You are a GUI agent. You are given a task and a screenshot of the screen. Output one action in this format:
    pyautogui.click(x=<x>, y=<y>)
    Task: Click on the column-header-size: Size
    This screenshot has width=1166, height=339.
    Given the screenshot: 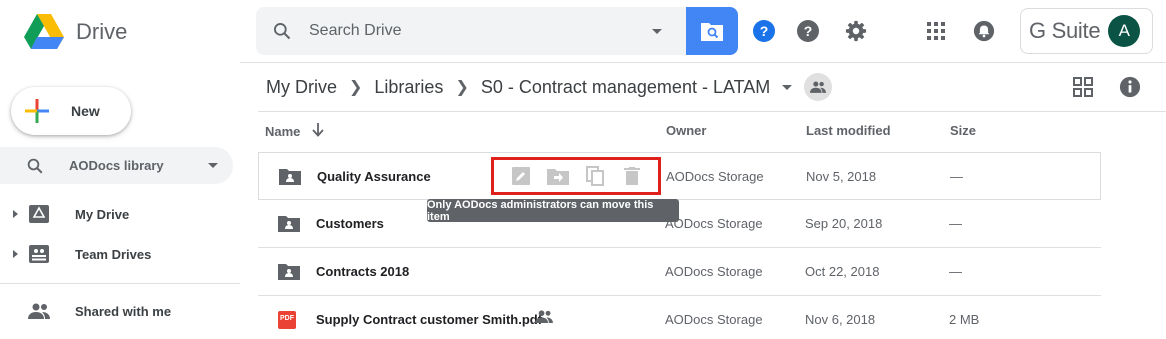 What is the action you would take?
    pyautogui.click(x=963, y=130)
    